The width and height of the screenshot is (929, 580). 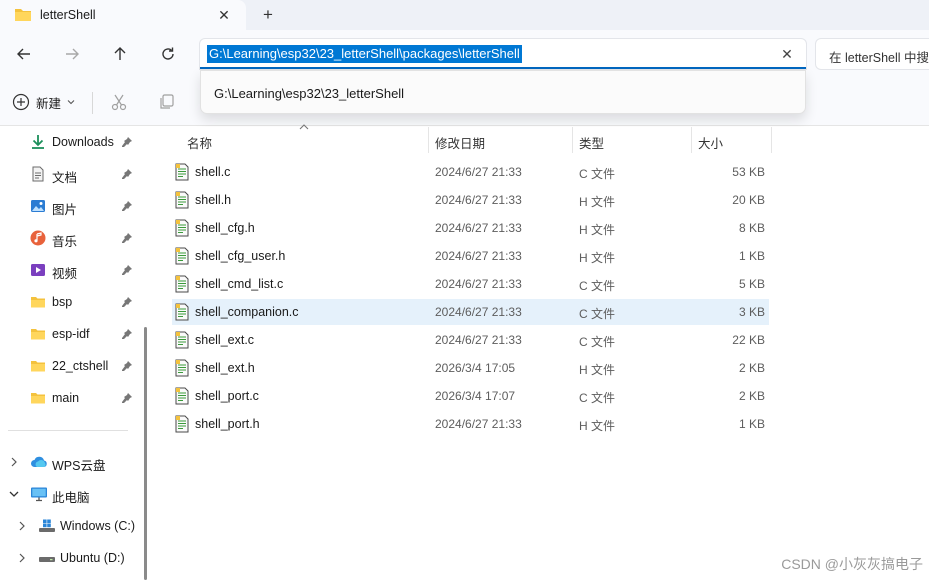 I want to click on back-button, so click(x=24, y=54).